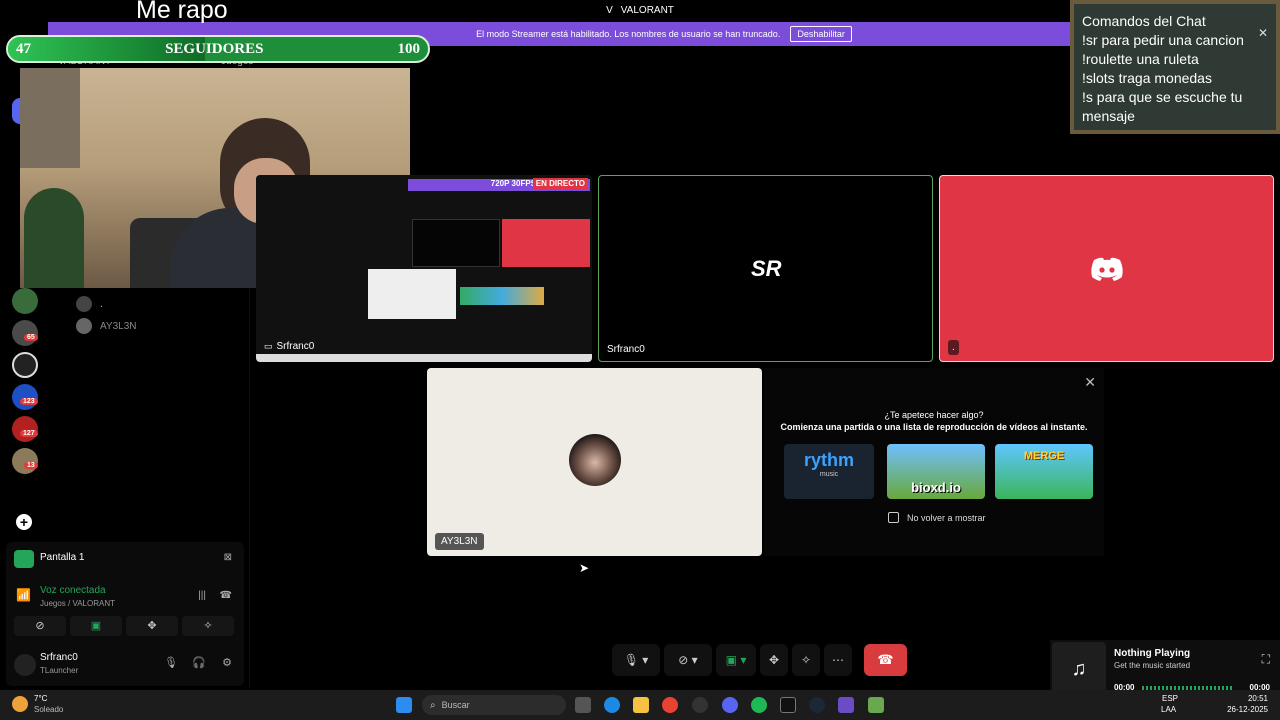 The image size is (1280, 720). I want to click on spotify-icon, so click(759, 705).